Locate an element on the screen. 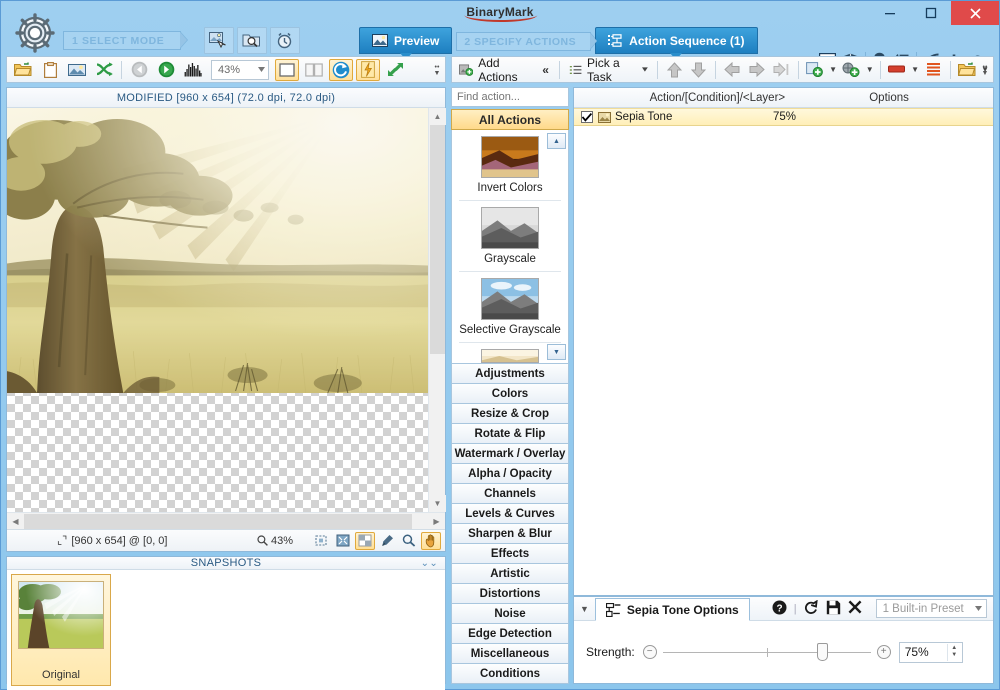 This screenshot has height=690, width=1000. category-rotate-flip: Rotate & Flip is located at coordinates (510, 434).